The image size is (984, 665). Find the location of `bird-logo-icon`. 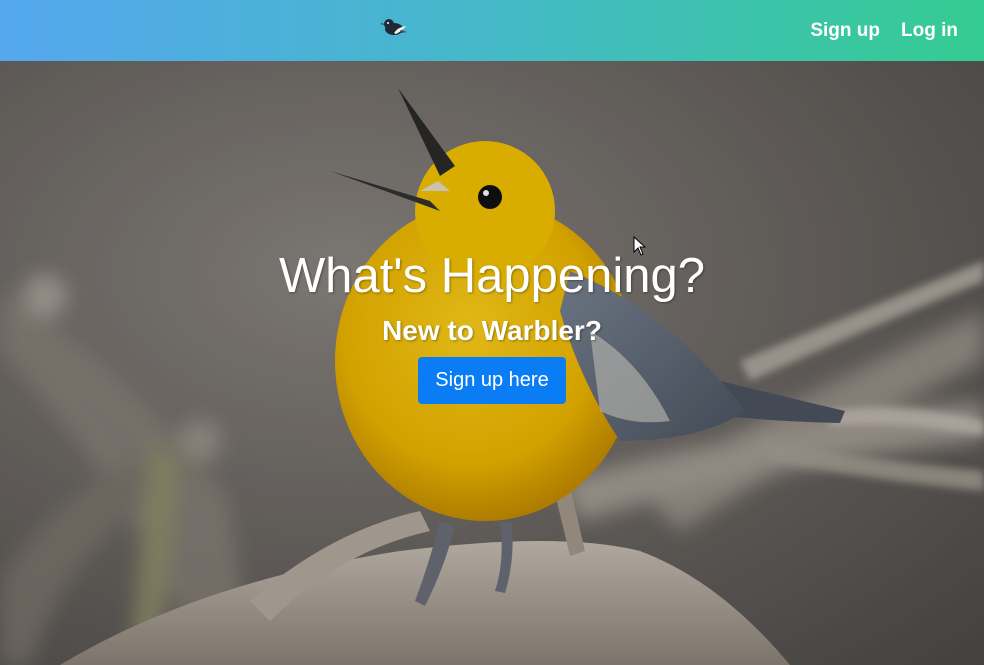

bird-logo-icon is located at coordinates (394, 27).